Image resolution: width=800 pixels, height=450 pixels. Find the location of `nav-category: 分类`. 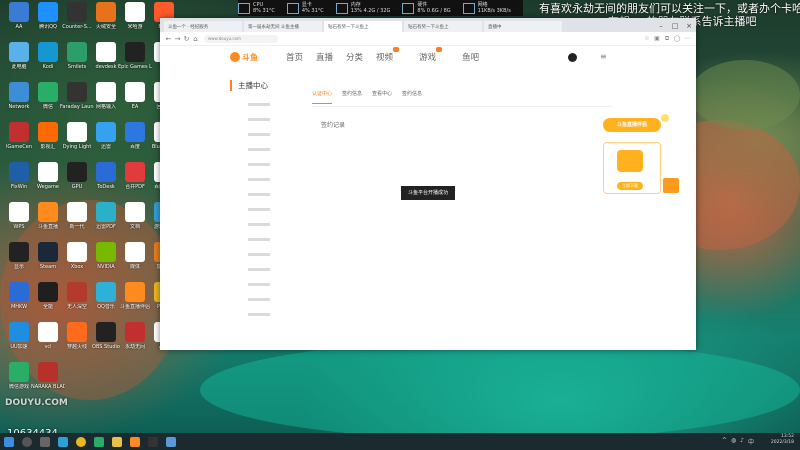

nav-category: 分类 is located at coordinates (354, 57).